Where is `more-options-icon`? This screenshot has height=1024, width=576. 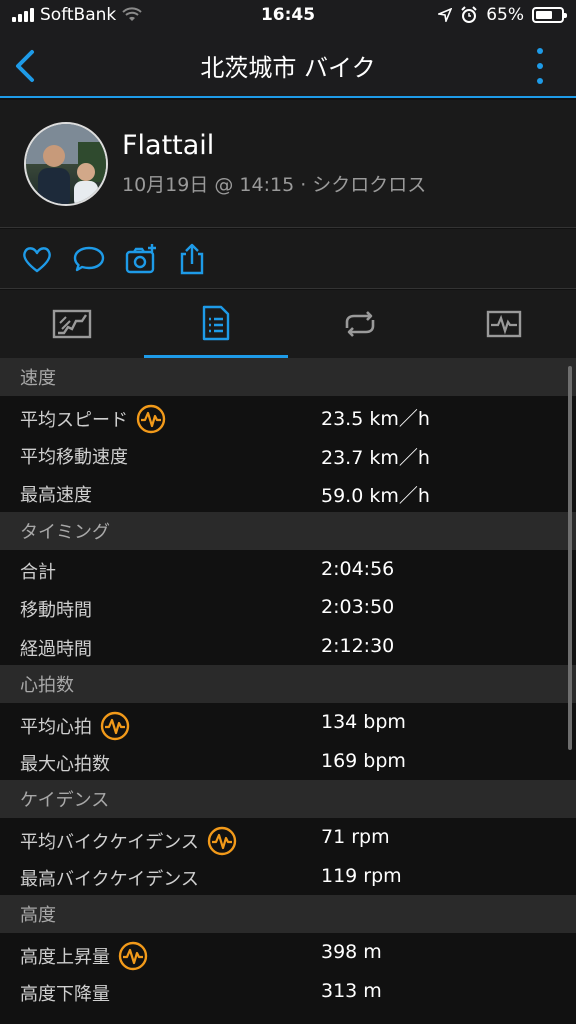 more-options-icon is located at coordinates (540, 66).